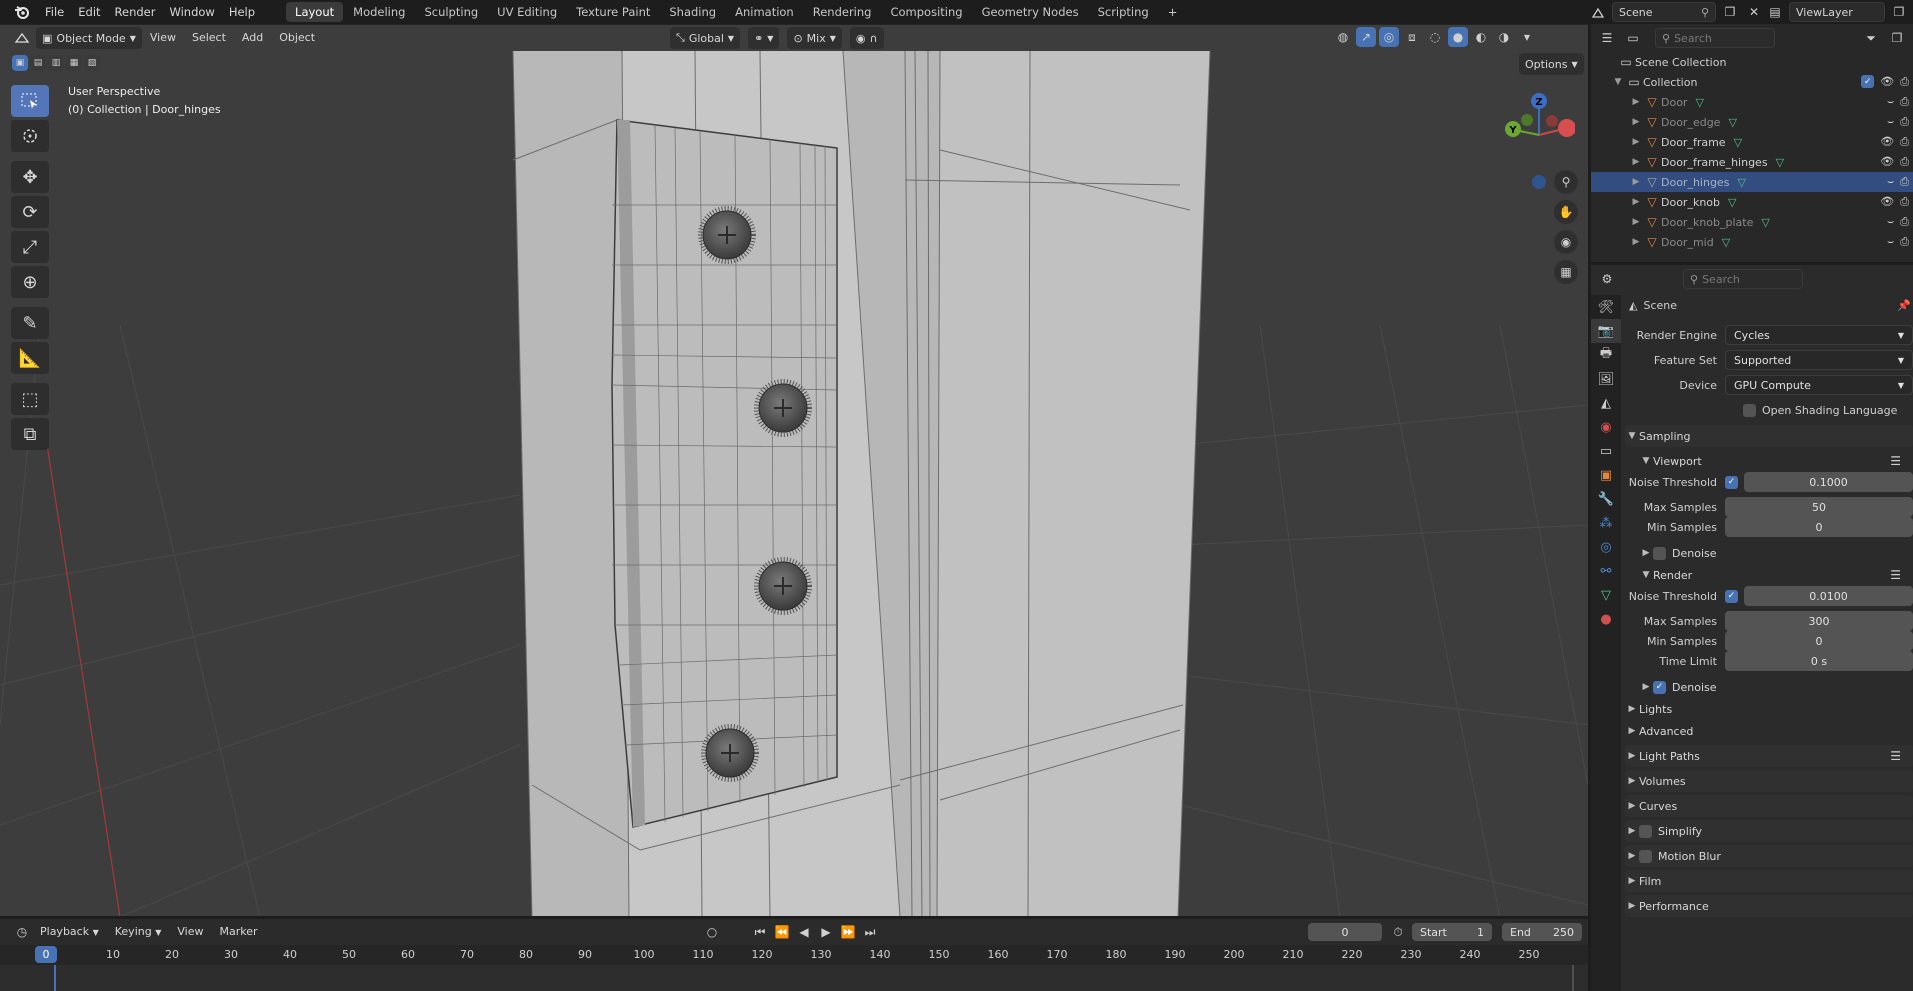 The image size is (1913, 991). I want to click on properties-search-field: ⚲ Search, so click(1743, 279).